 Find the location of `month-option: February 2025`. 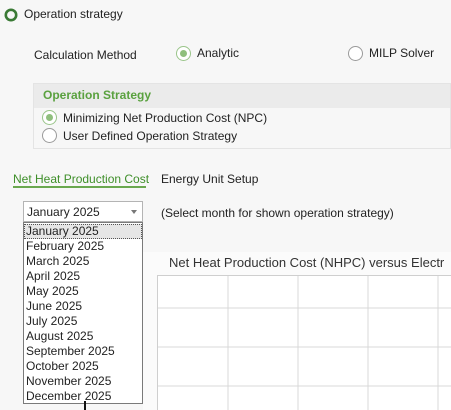

month-option: February 2025 is located at coordinates (83, 246).